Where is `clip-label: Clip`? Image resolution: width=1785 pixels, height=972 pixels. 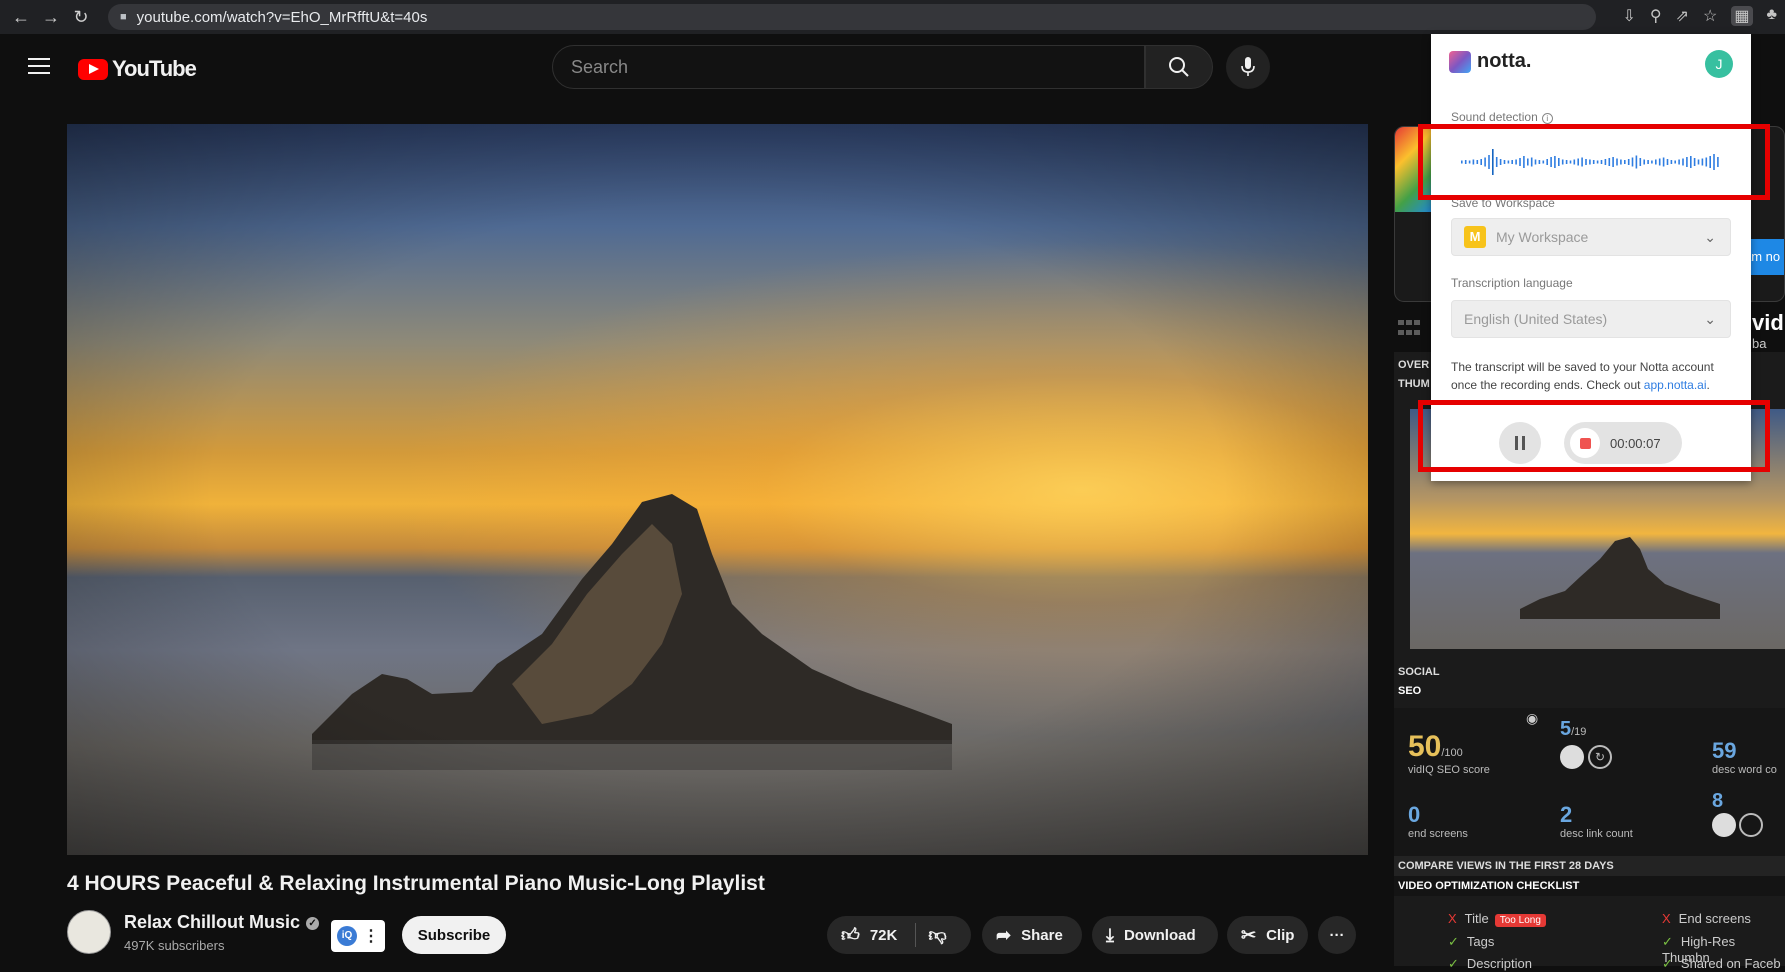
clip-label: Clip is located at coordinates (1280, 935).